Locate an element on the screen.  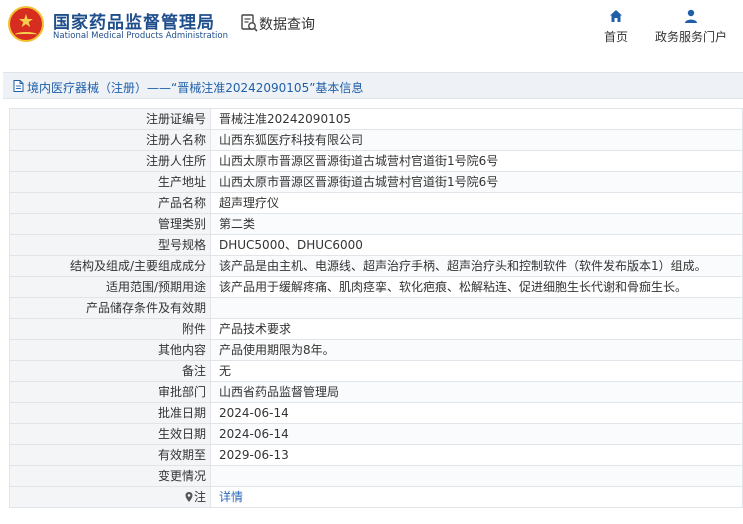
table-row: 注册人住所 山西太原市晋源区晋源街道古城营村官道街1号院6号 is located at coordinates (376, 161).